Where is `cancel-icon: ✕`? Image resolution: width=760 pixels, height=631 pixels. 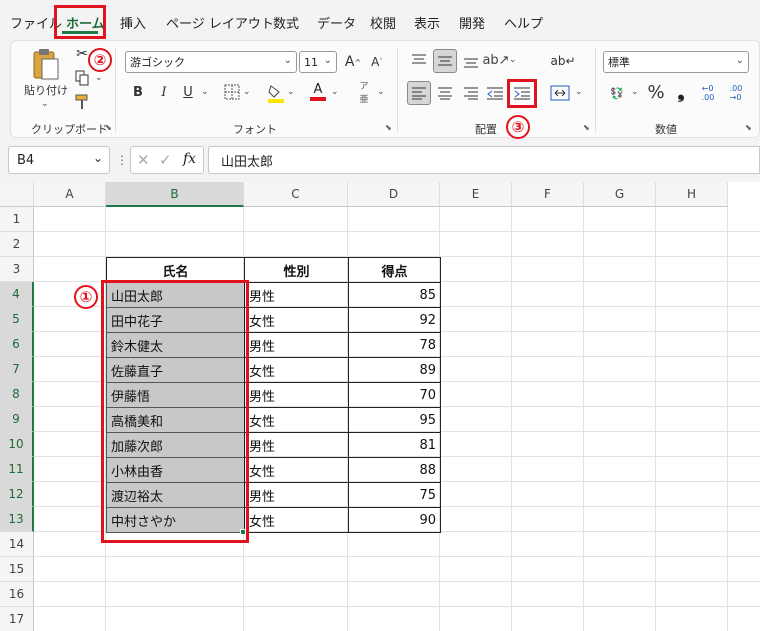
cancel-icon: ✕ is located at coordinates (143, 160).